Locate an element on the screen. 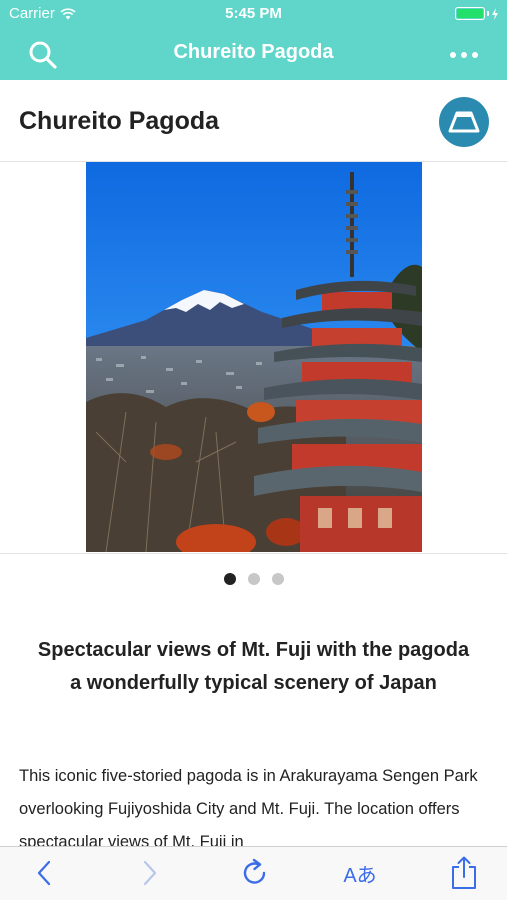  reload-icon is located at coordinates (254, 871).